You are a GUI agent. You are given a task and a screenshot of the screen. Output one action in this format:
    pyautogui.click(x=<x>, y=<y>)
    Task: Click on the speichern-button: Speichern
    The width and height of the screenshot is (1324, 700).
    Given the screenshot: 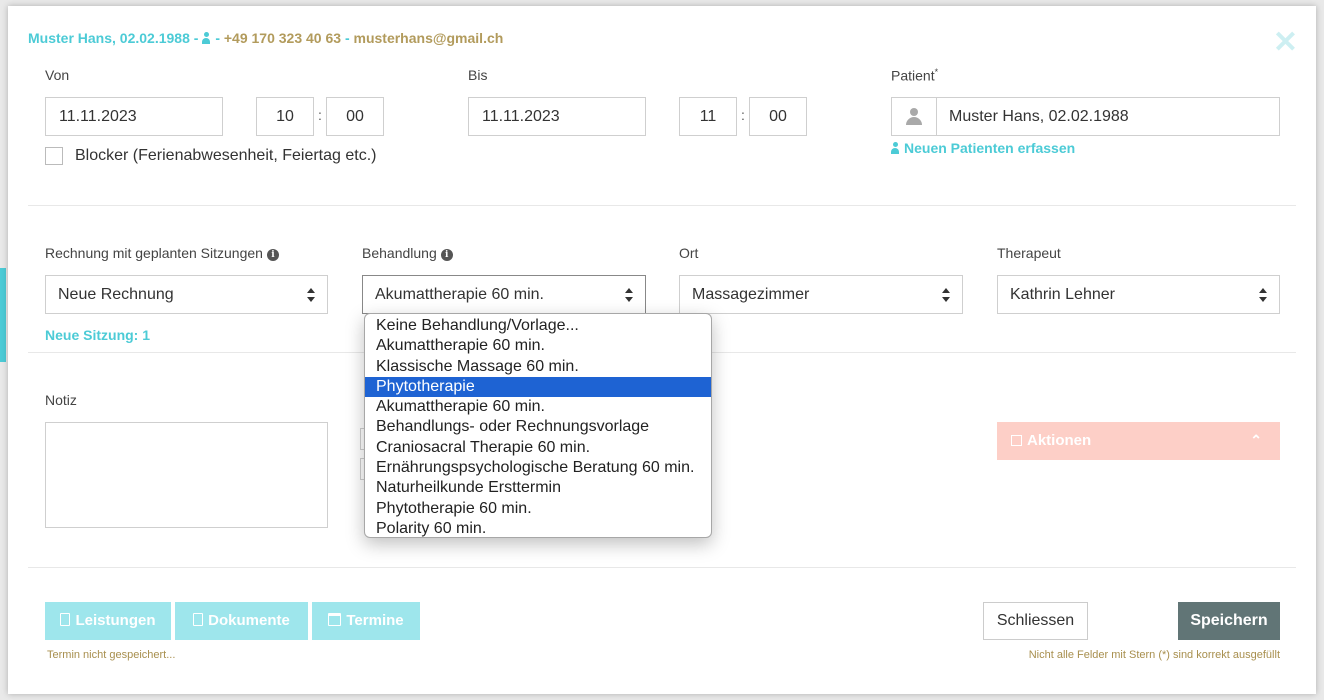 What is the action you would take?
    pyautogui.click(x=1229, y=621)
    